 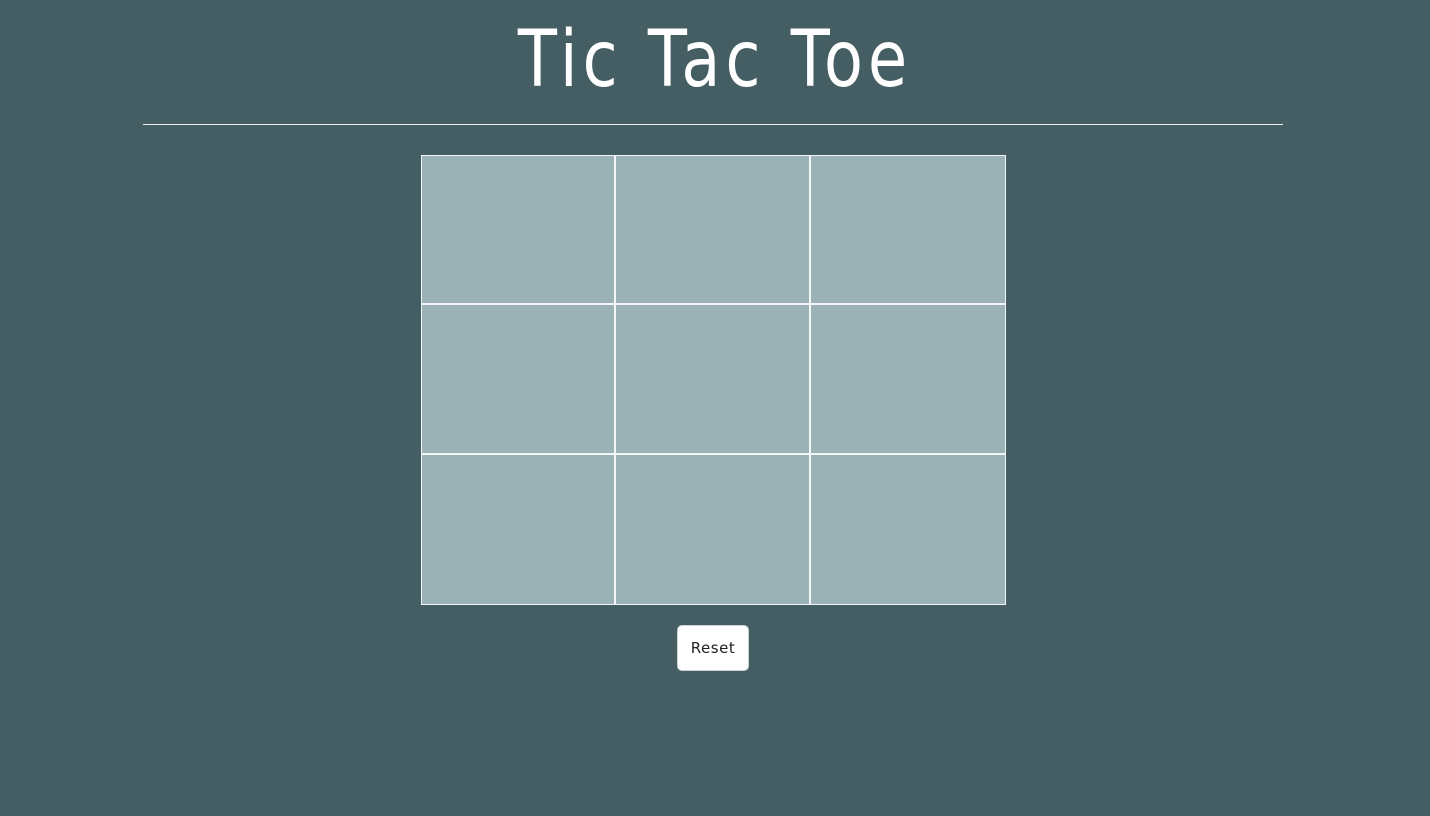 I want to click on page-title: Tic Tac Toe, so click(x=715, y=60).